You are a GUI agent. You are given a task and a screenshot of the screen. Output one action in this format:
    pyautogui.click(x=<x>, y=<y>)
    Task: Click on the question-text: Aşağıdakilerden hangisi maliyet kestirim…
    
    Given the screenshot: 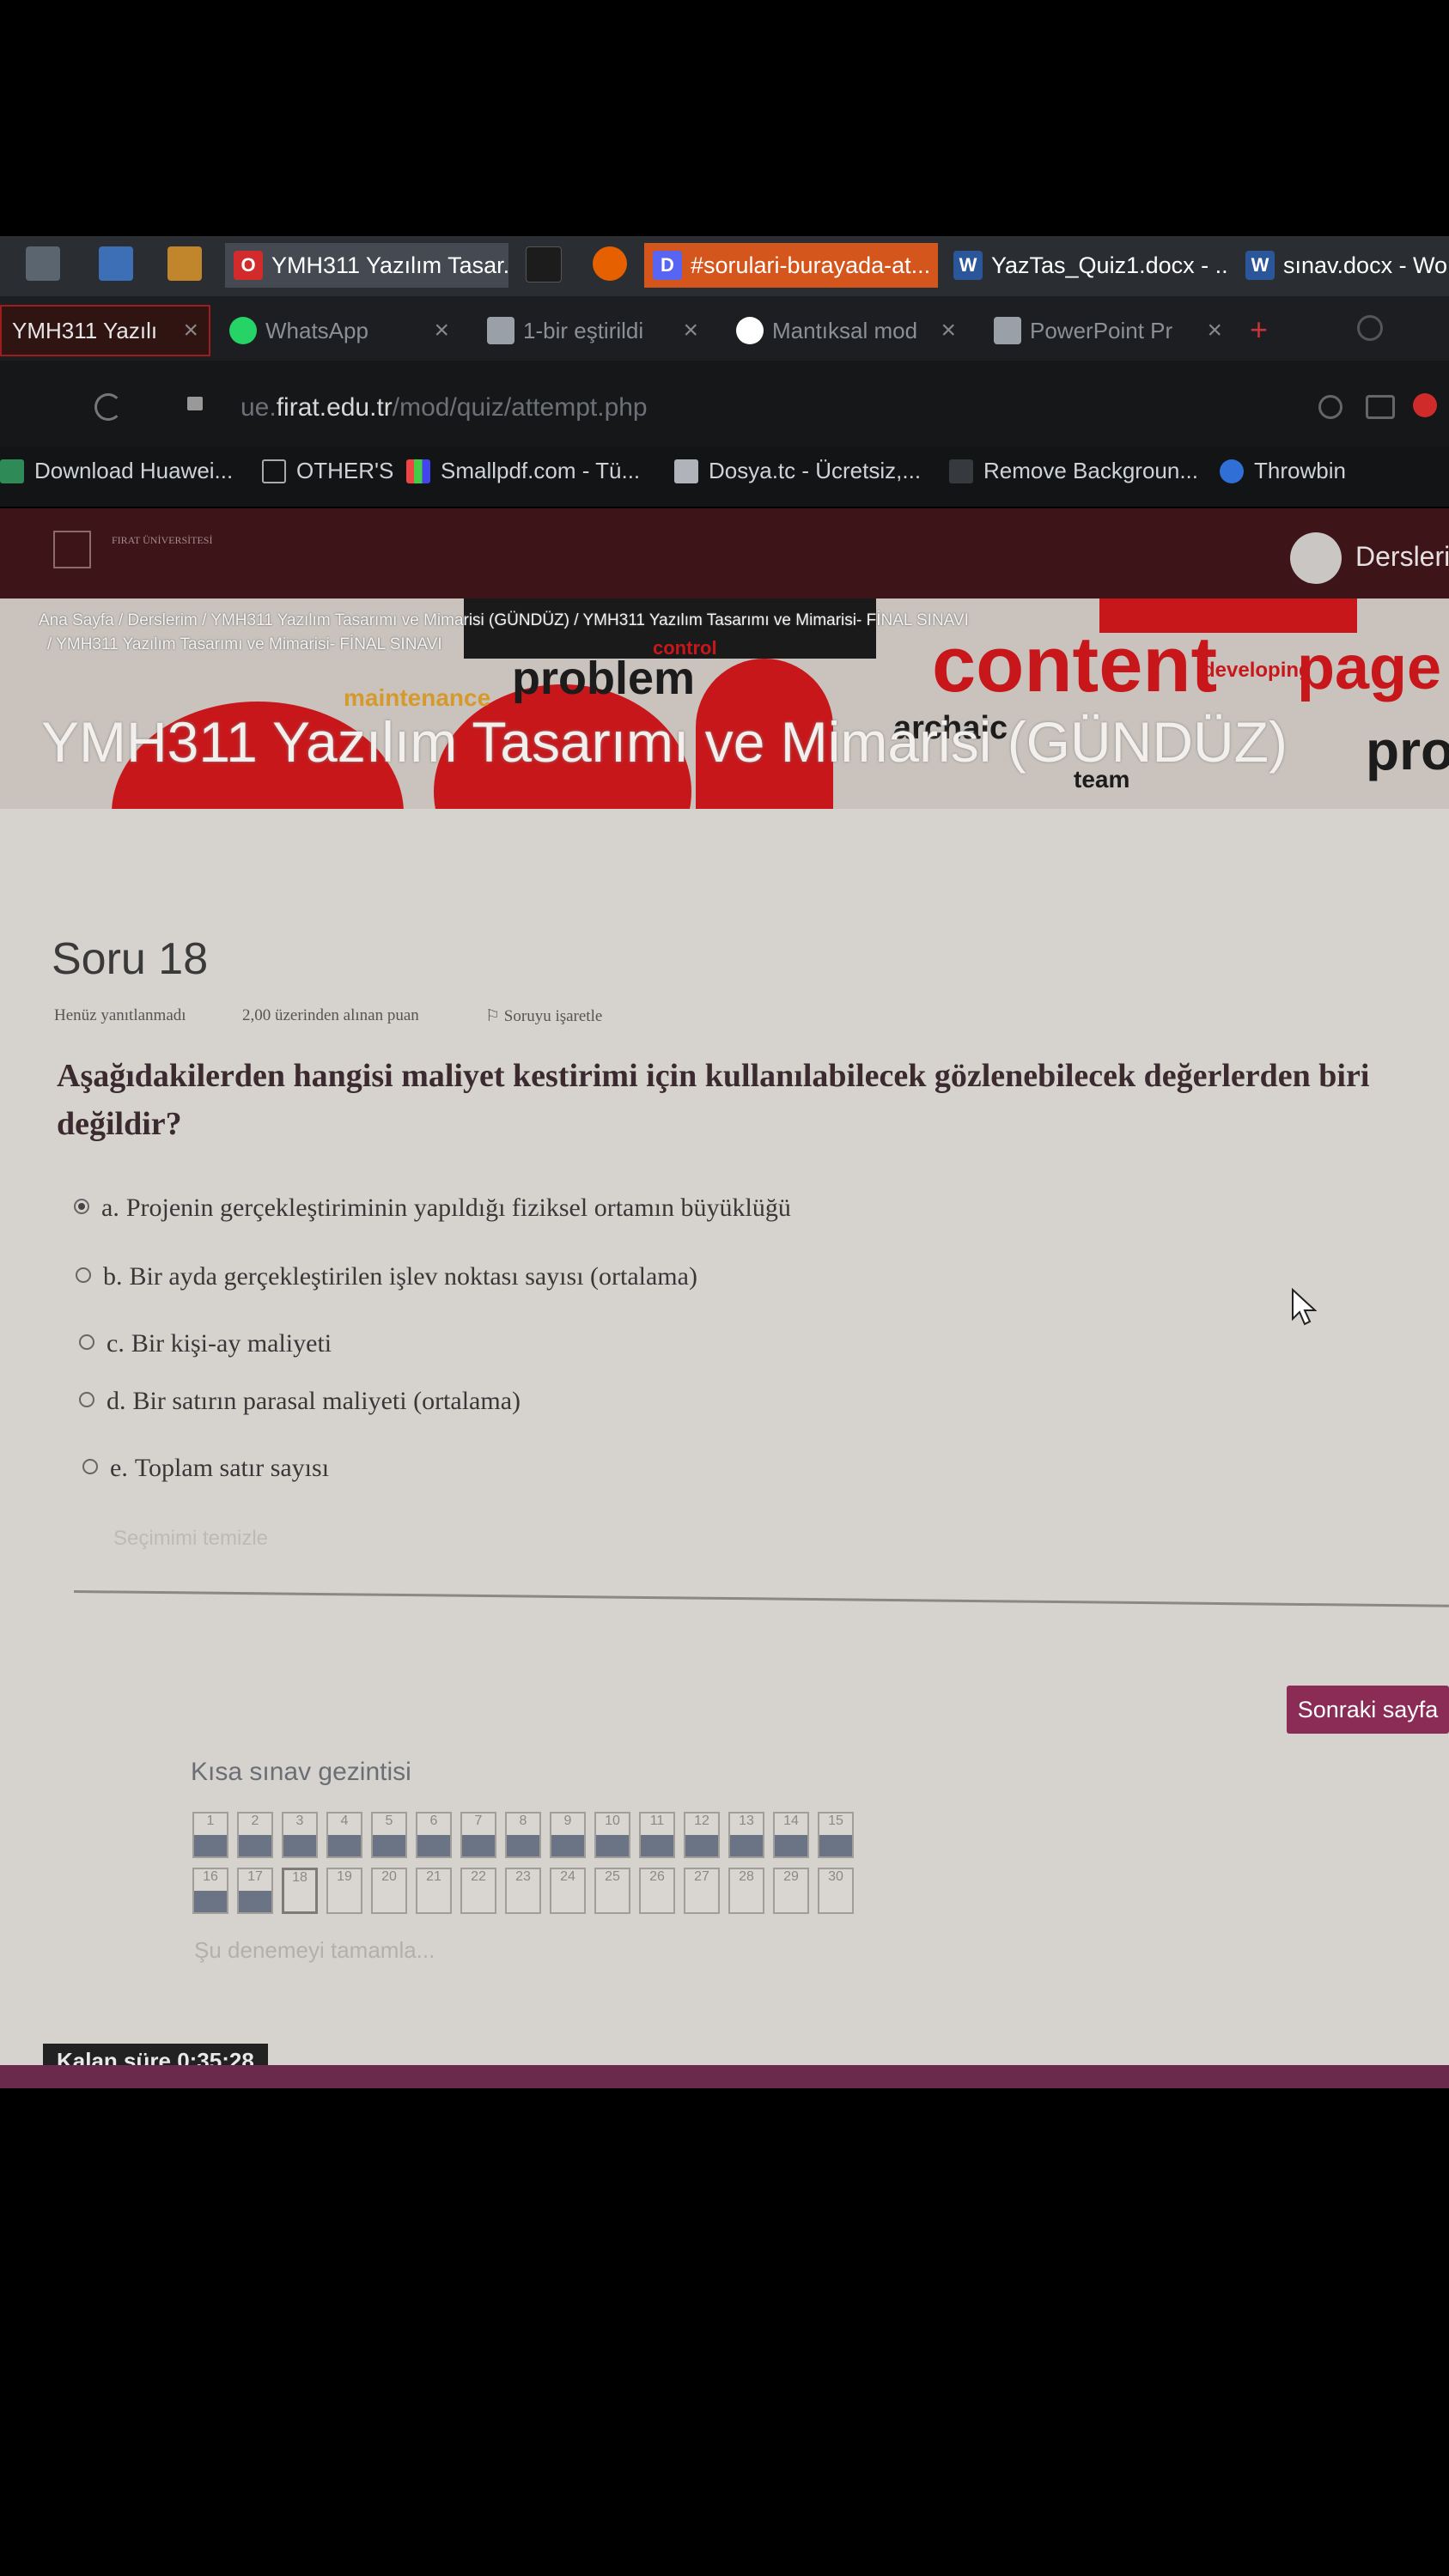 What is the action you would take?
    pyautogui.click(x=713, y=1100)
    